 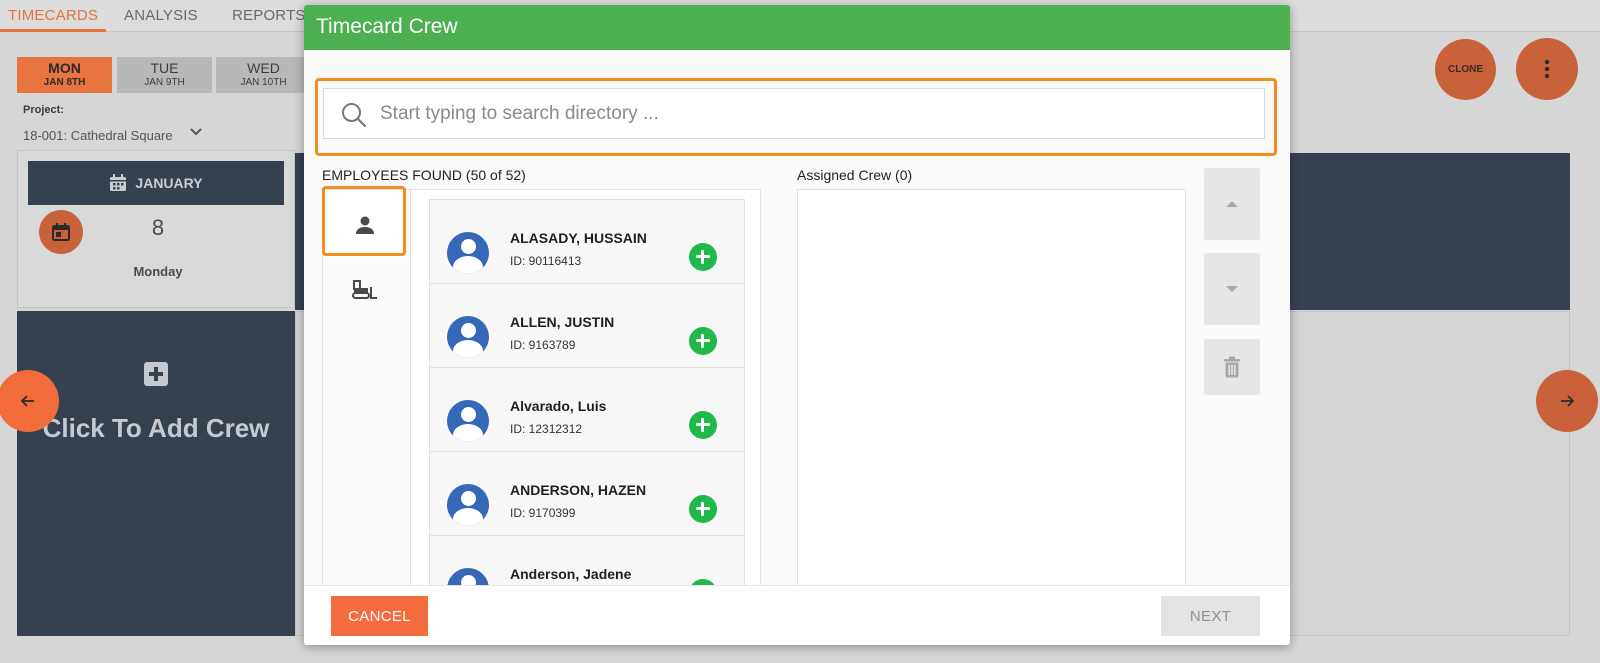 I want to click on arrow-left-icon, so click(x=27, y=401).